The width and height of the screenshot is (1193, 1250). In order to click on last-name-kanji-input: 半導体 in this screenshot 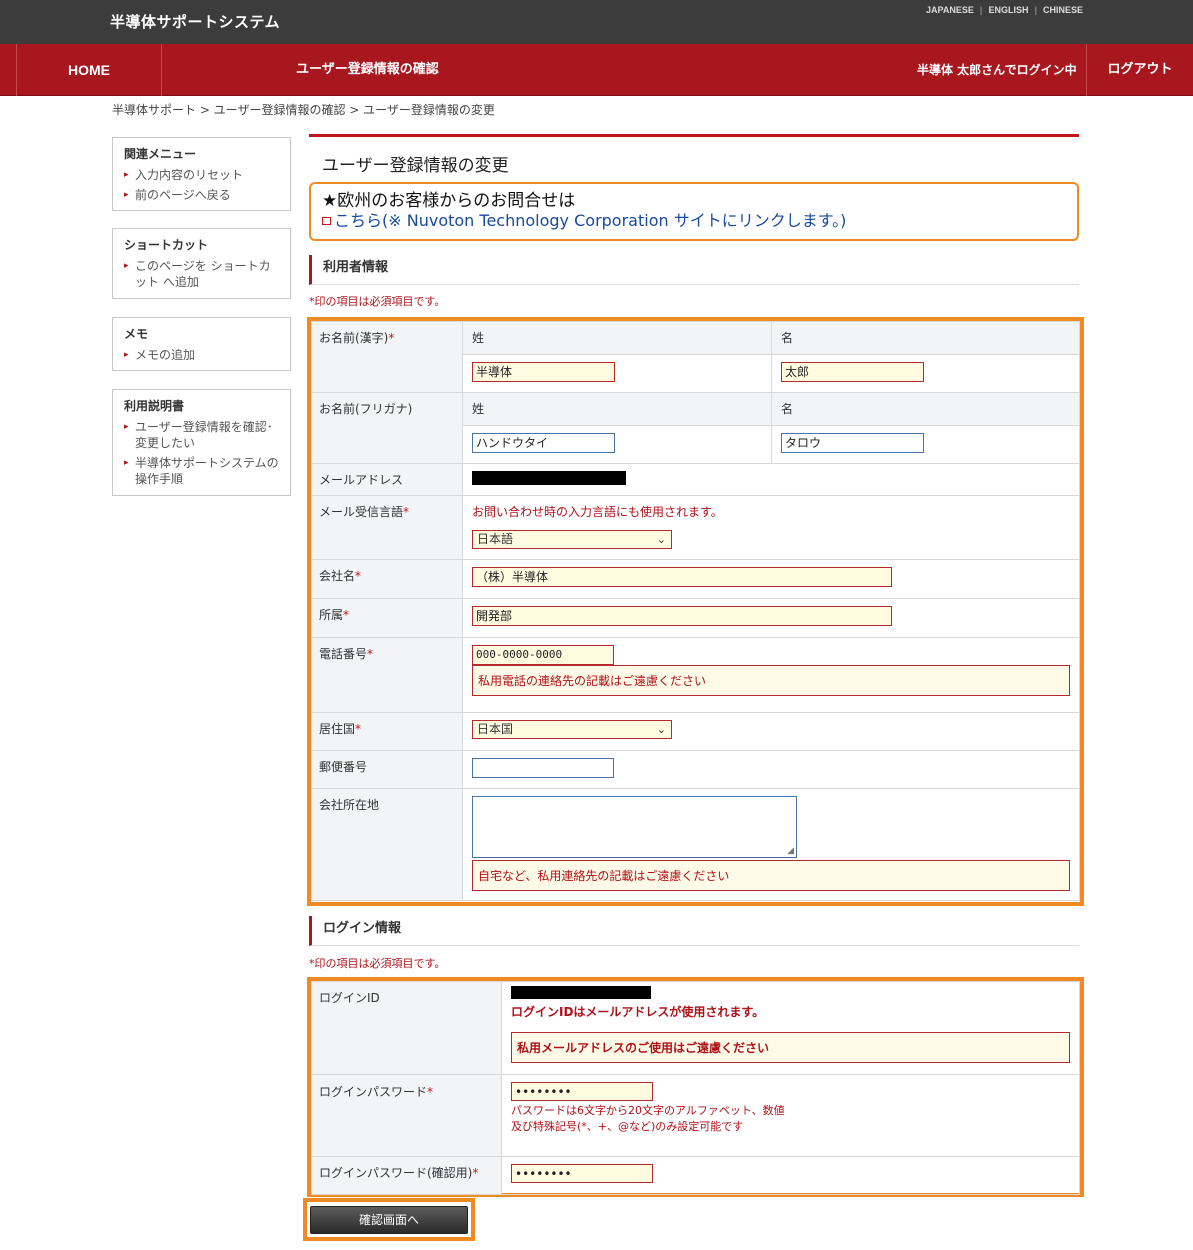, I will do `click(543, 372)`.